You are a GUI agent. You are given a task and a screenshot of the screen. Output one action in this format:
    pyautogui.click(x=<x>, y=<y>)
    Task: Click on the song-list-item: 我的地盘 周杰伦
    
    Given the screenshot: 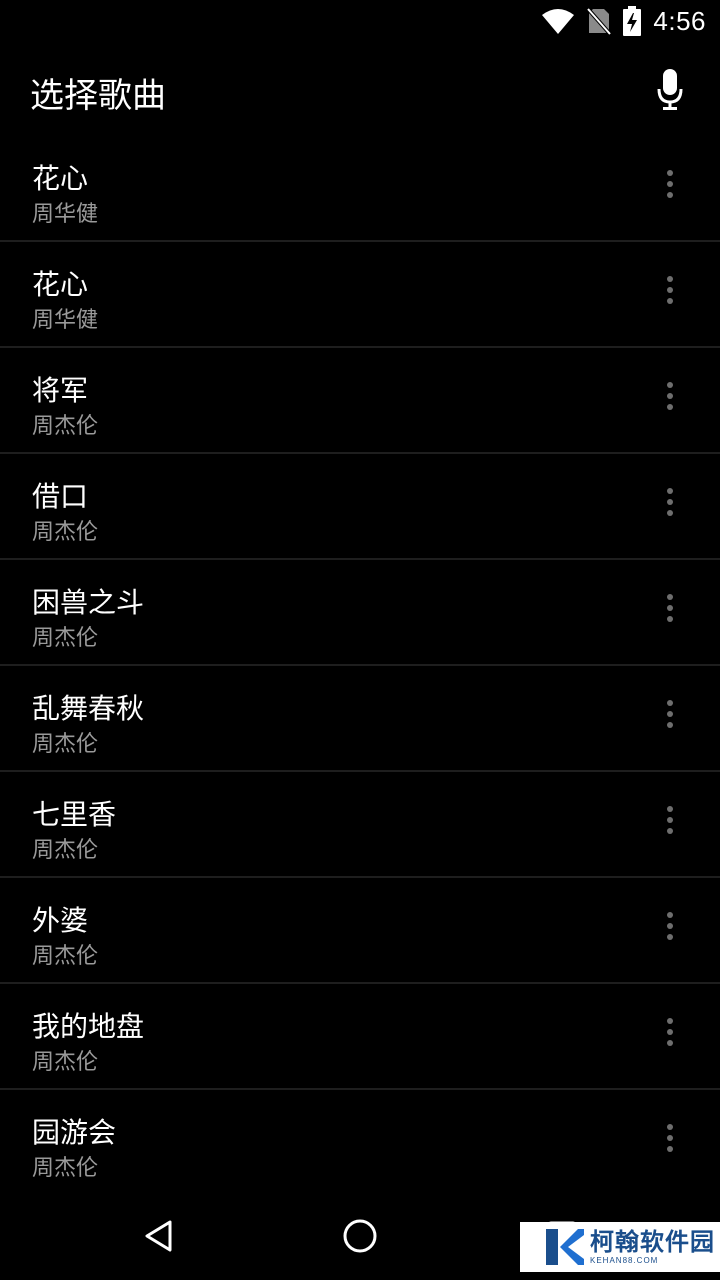 What is the action you would take?
    pyautogui.click(x=360, y=1037)
    